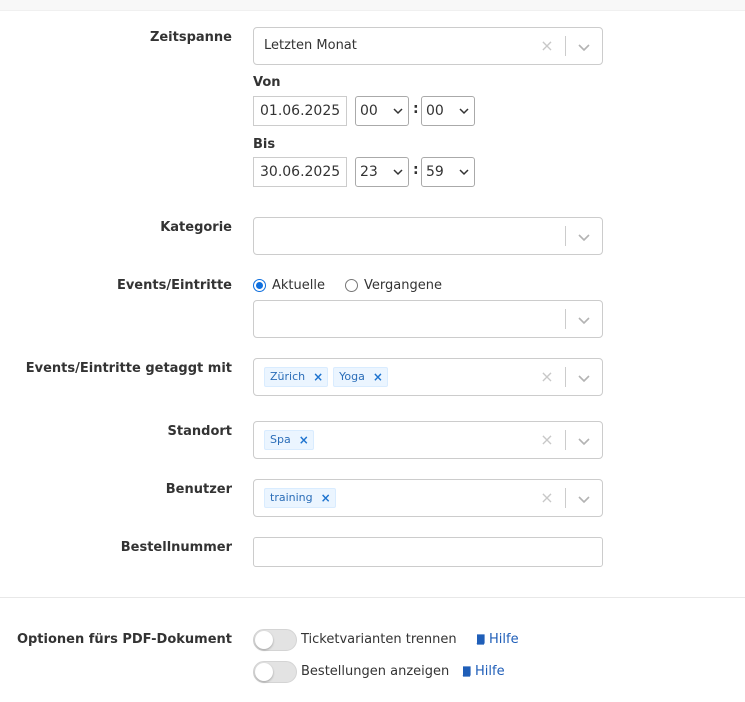 The image size is (745, 702). I want to click on tag-list: Spa ×, so click(289, 440).